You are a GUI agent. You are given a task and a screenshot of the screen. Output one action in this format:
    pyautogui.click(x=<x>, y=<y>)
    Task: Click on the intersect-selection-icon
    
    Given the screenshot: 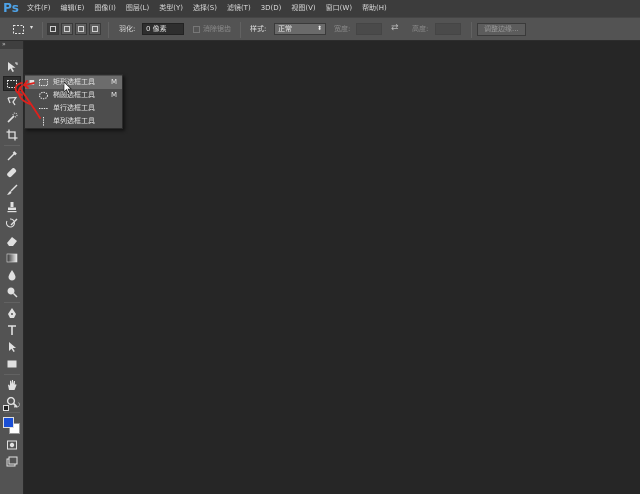 What is the action you would take?
    pyautogui.click(x=95, y=29)
    